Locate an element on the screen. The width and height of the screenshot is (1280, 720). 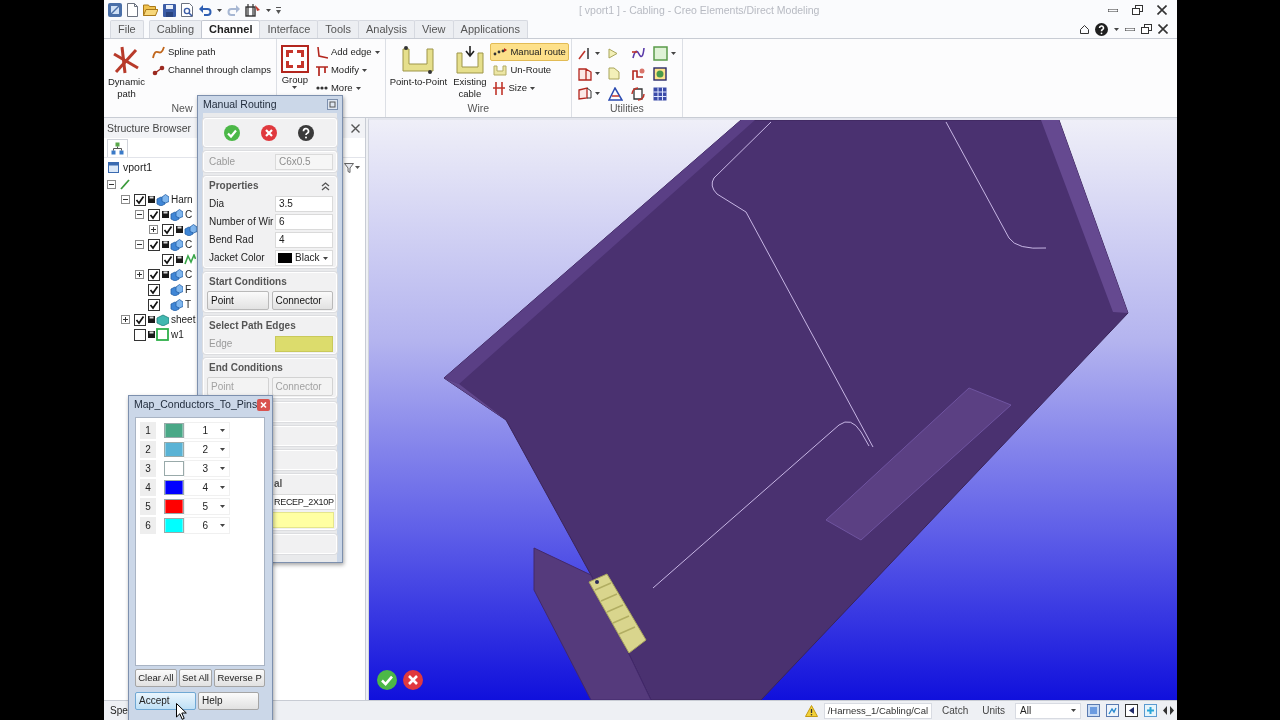
ribbon-button: Channel through clamps is located at coordinates (211, 70).